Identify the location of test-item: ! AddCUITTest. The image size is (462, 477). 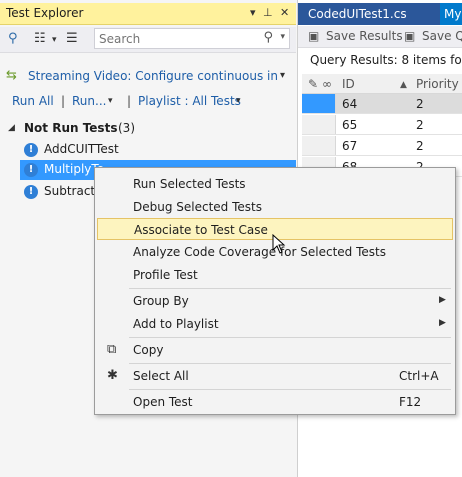
(158, 150).